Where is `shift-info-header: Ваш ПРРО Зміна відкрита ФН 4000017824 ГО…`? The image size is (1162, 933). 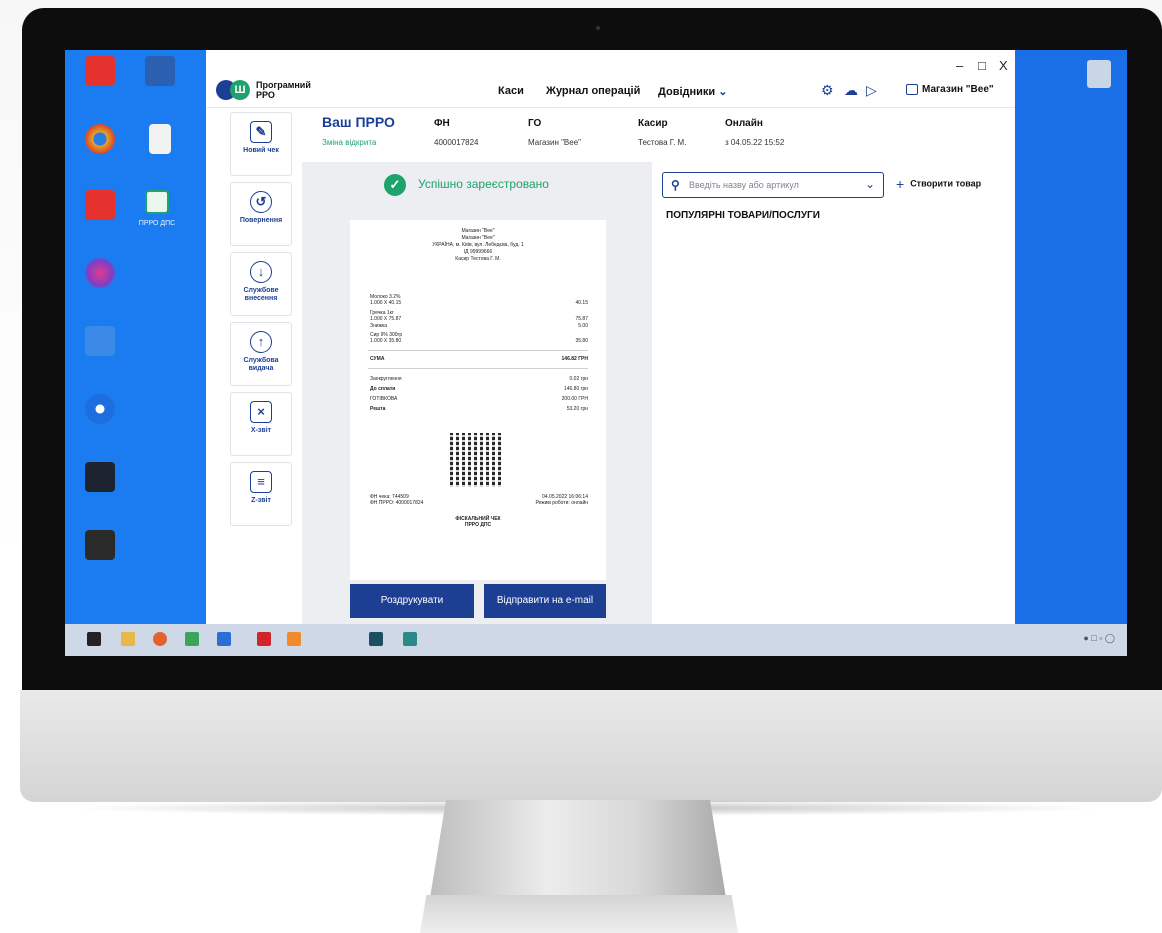
shift-info-header: Ваш ПРРО Зміна відкрита ФН 4000017824 ГО… is located at coordinates (658, 133).